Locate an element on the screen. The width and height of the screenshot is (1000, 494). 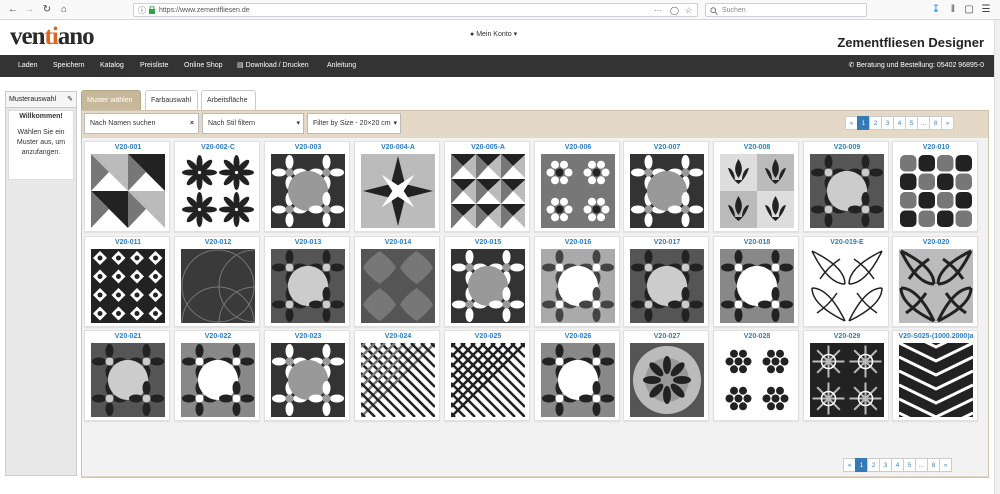
tile-card: V20-025 is located at coordinates (487, 375).